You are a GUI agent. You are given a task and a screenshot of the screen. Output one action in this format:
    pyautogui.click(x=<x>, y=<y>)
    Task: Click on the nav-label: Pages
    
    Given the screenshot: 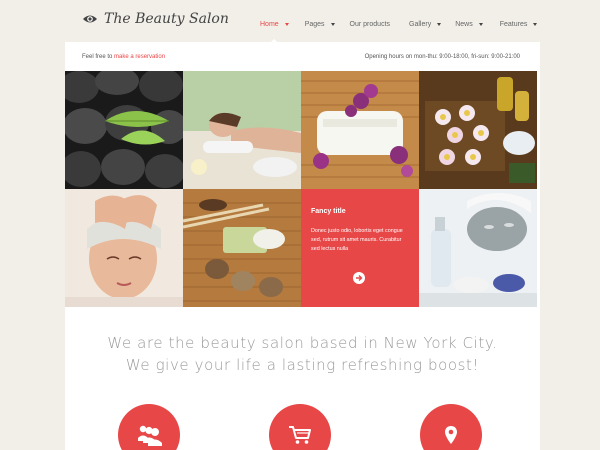 What is the action you would take?
    pyautogui.click(x=314, y=24)
    